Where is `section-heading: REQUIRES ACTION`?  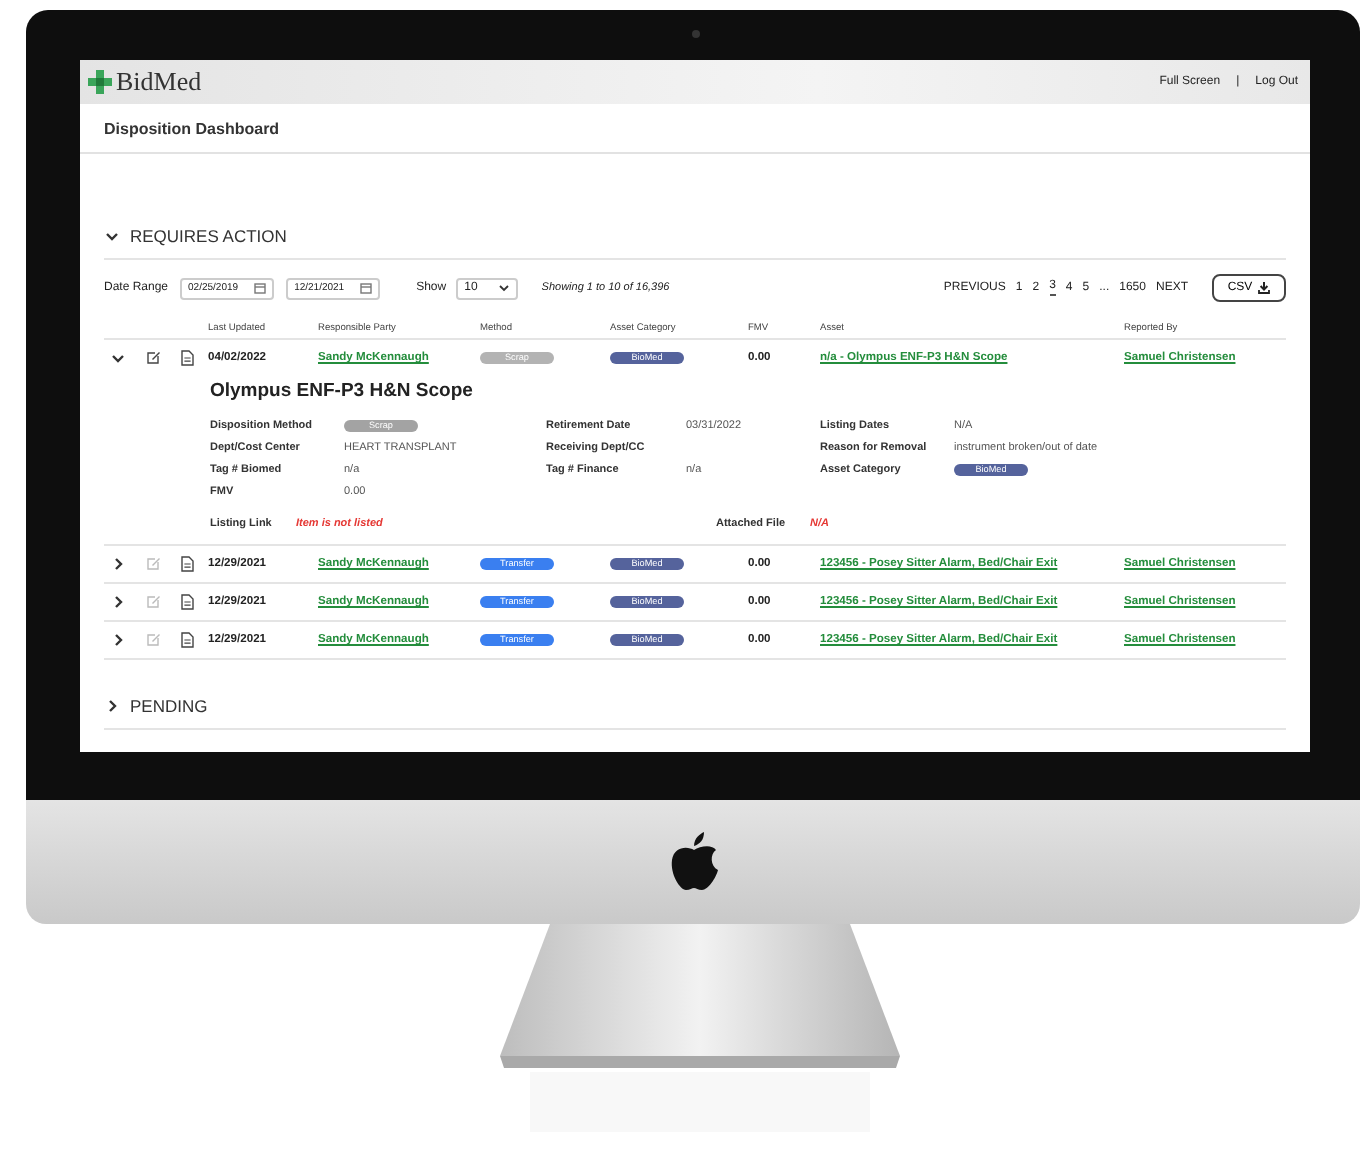
section-heading: REQUIRES ACTION is located at coordinates (208, 236).